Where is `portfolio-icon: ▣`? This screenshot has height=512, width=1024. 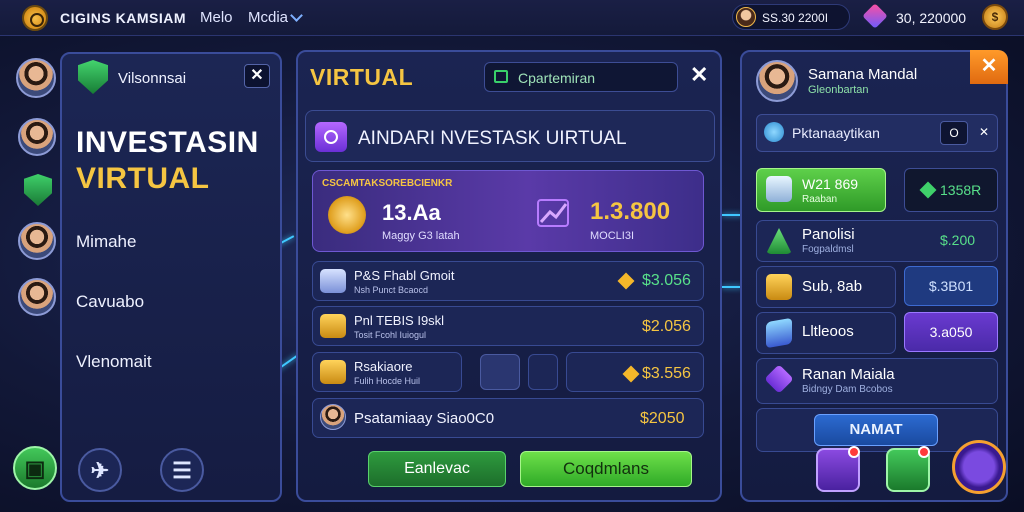
portfolio-icon: ▣ is located at coordinates (35, 468).